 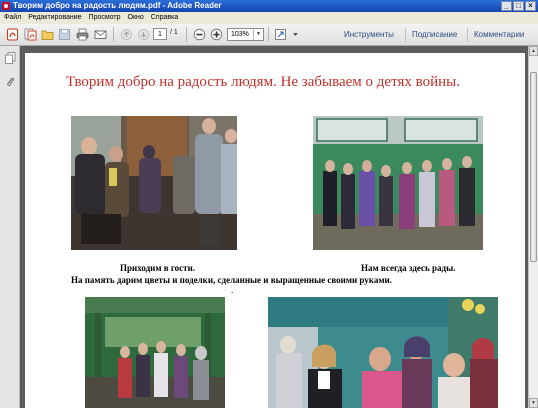 I want to click on scrollbar-thumb, so click(x=533, y=167).